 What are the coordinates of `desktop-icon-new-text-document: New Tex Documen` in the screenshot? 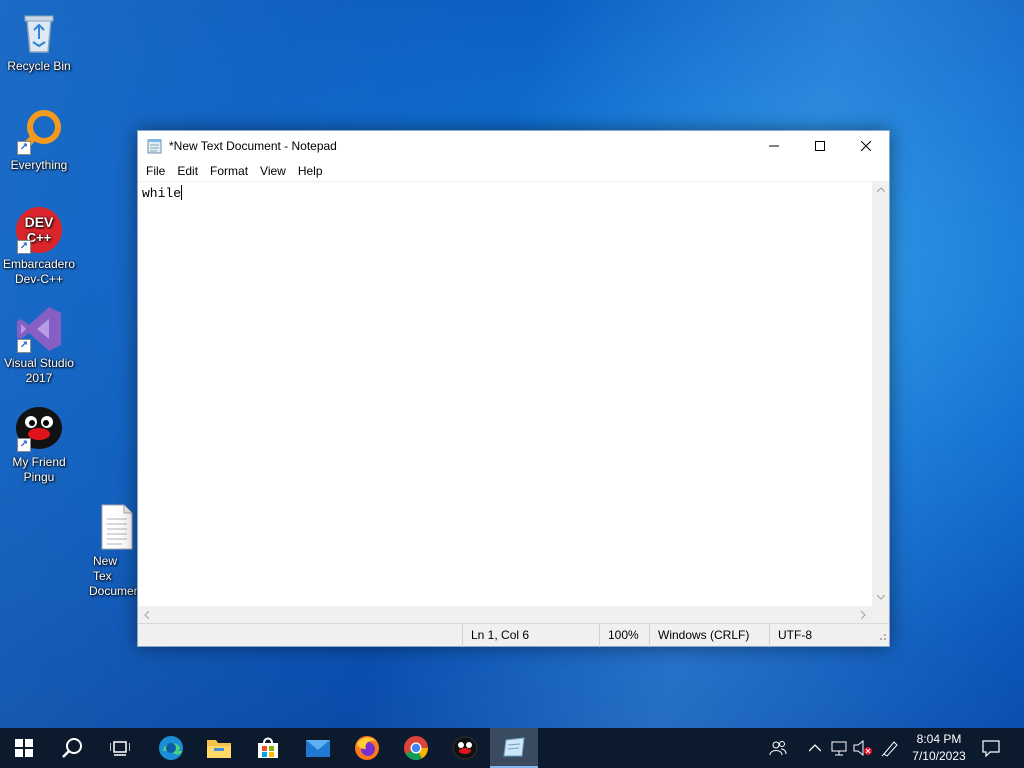 It's located at (108, 551).